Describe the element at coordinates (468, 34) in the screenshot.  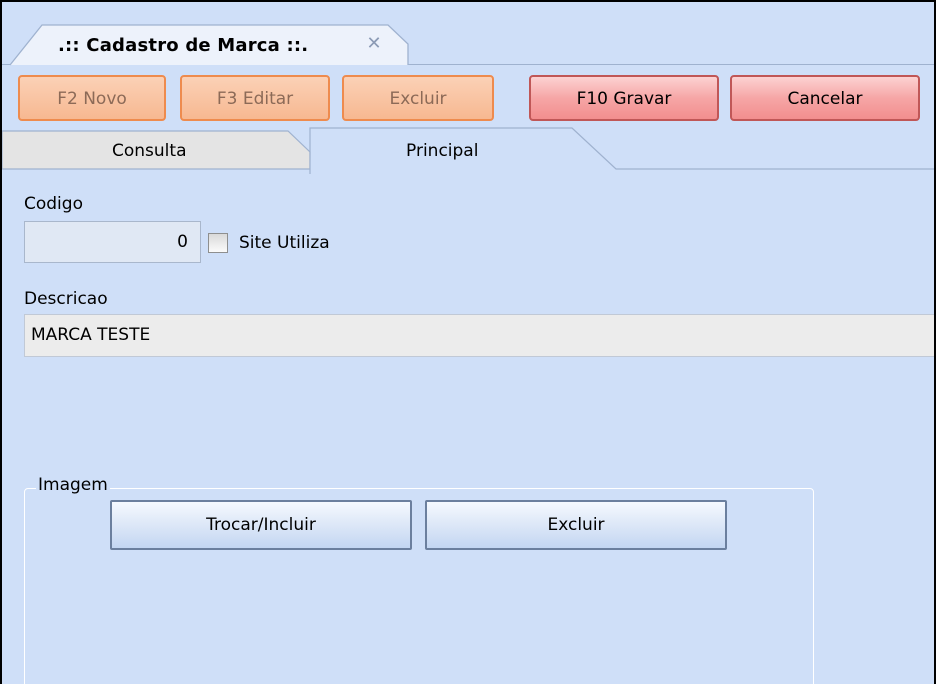
I see `document-tab-strip: .:: Cadastro de Marca ::. ✕` at that location.